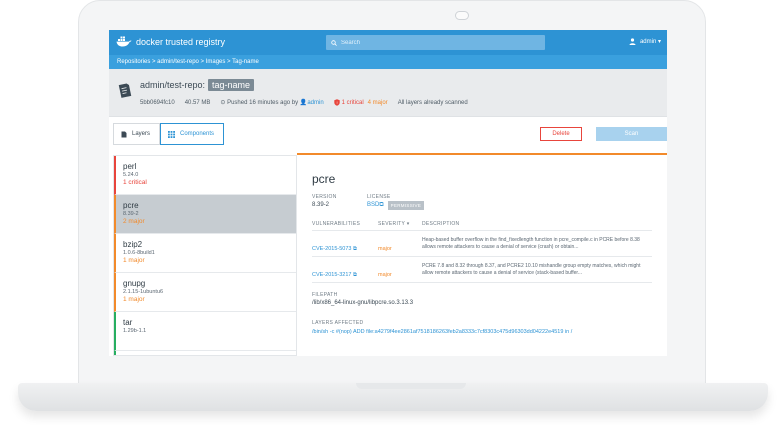 This screenshot has width=784, height=425. What do you see at coordinates (197, 102) in the screenshot?
I see `image-size: 40.57 MB` at bounding box center [197, 102].